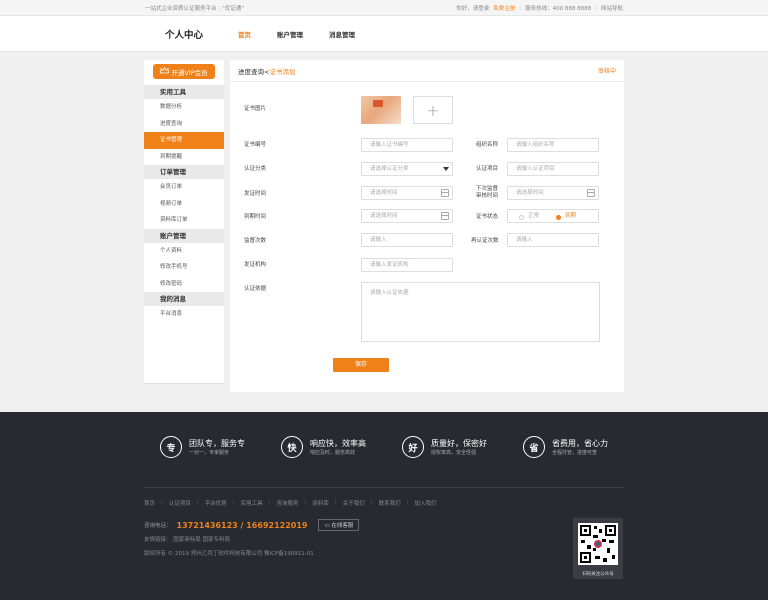 This screenshot has width=768, height=600. What do you see at coordinates (407, 240) in the screenshot?
I see `audit-count-input: 请输入` at bounding box center [407, 240].